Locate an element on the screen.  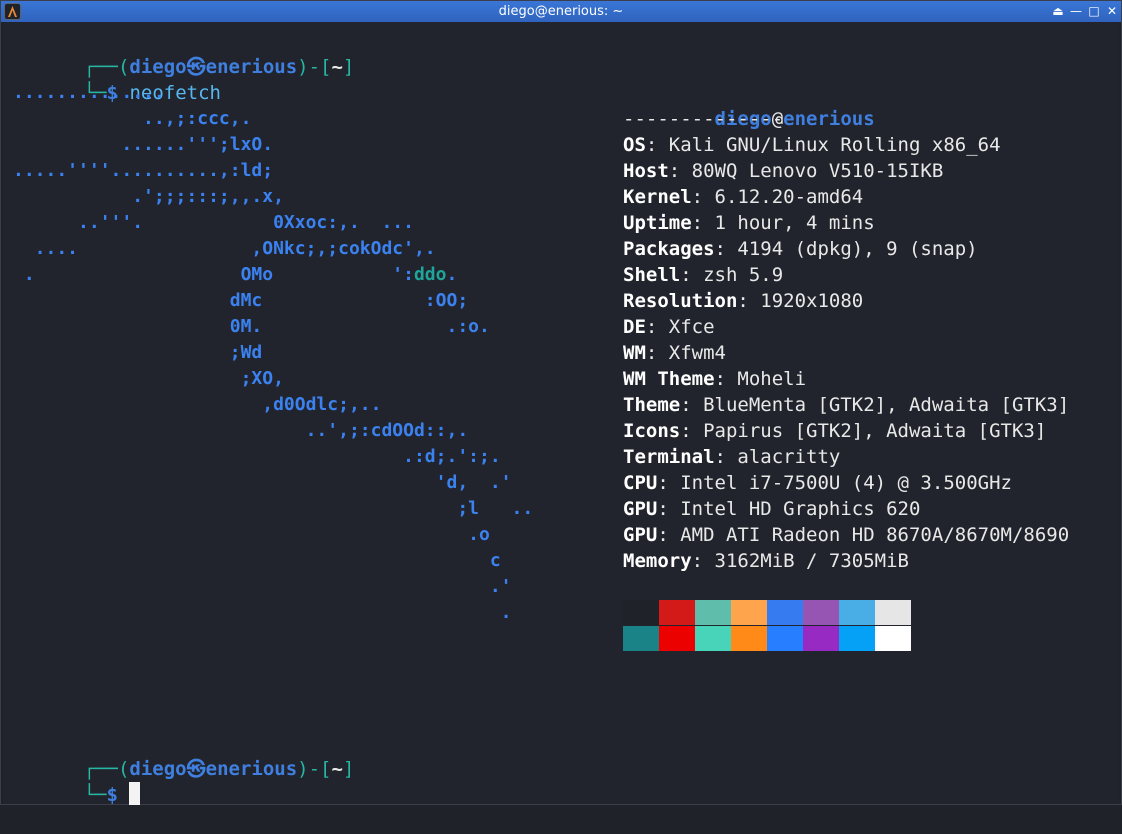
ascii-line: .....''''..........,:ld; is located at coordinates (143, 170).